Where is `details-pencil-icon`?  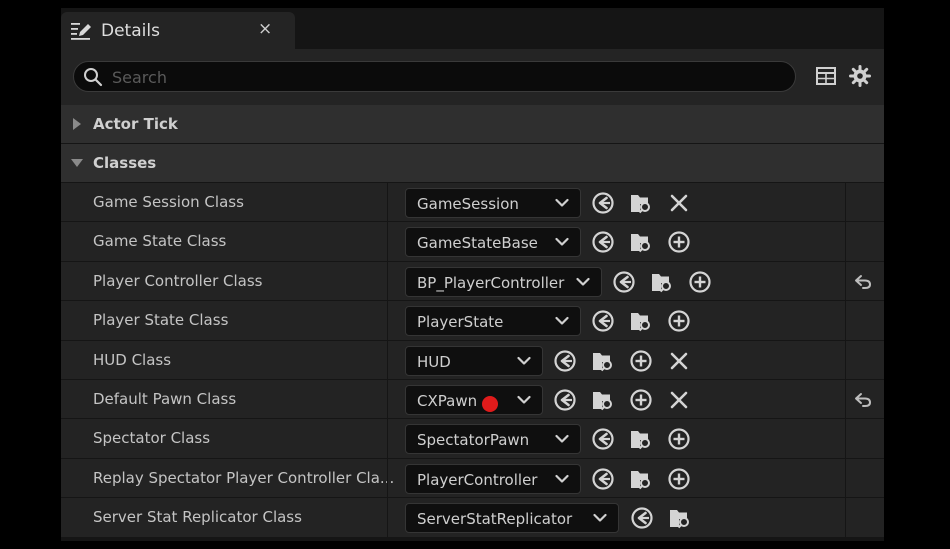
details-pencil-icon is located at coordinates (81, 31).